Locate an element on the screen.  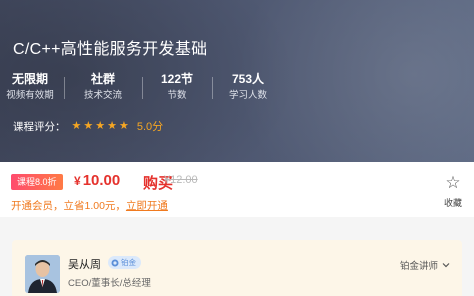
stat-label: 节数 is located at coordinates (177, 95).